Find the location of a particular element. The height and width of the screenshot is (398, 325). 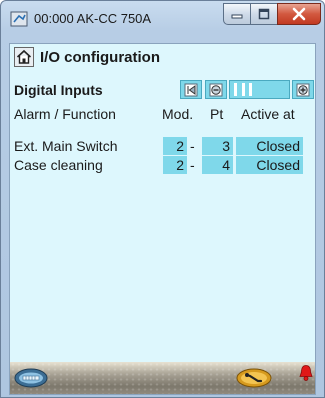

page-title: I/O configuration is located at coordinates (100, 57).